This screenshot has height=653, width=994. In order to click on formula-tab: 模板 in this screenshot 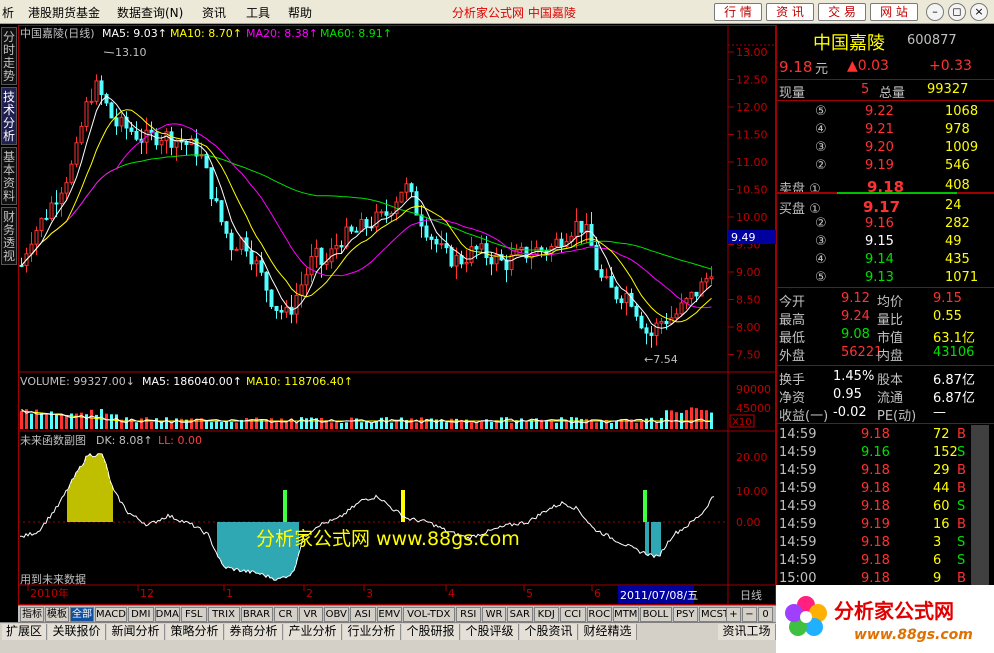, I will do `click(57, 614)`.